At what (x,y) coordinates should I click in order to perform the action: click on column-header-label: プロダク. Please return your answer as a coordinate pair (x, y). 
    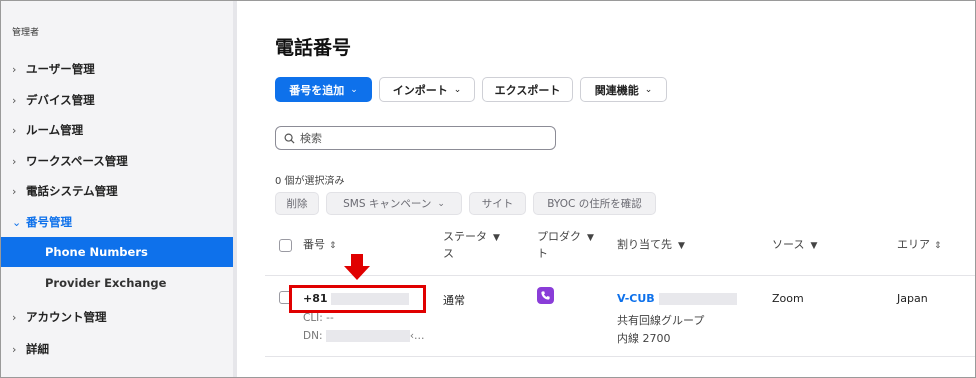
    Looking at the image, I should click on (559, 236).